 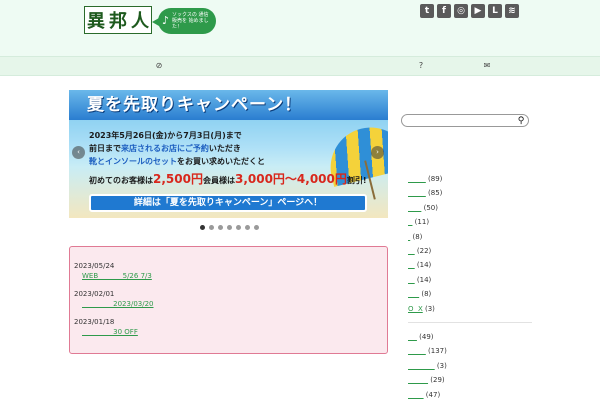 I want to click on instagram-icon: ◎, so click(x=461, y=11).